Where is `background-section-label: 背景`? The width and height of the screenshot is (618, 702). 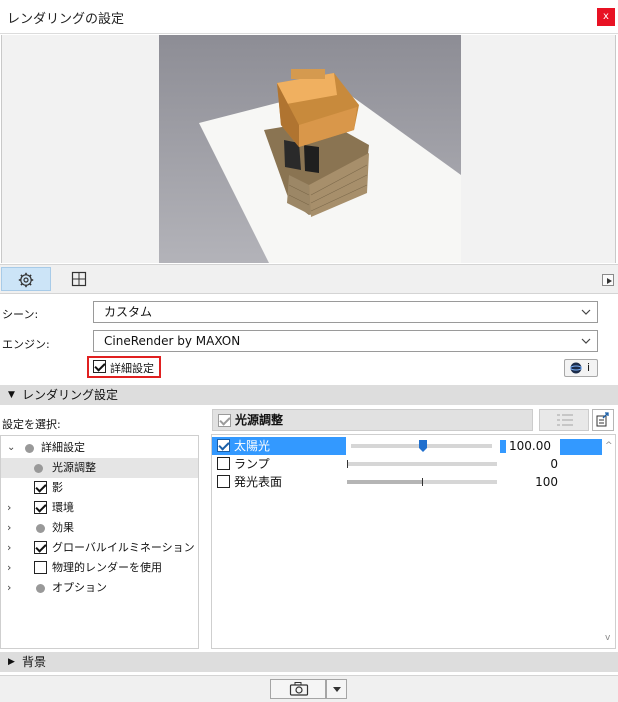 background-section-label: 背景 is located at coordinates (34, 662).